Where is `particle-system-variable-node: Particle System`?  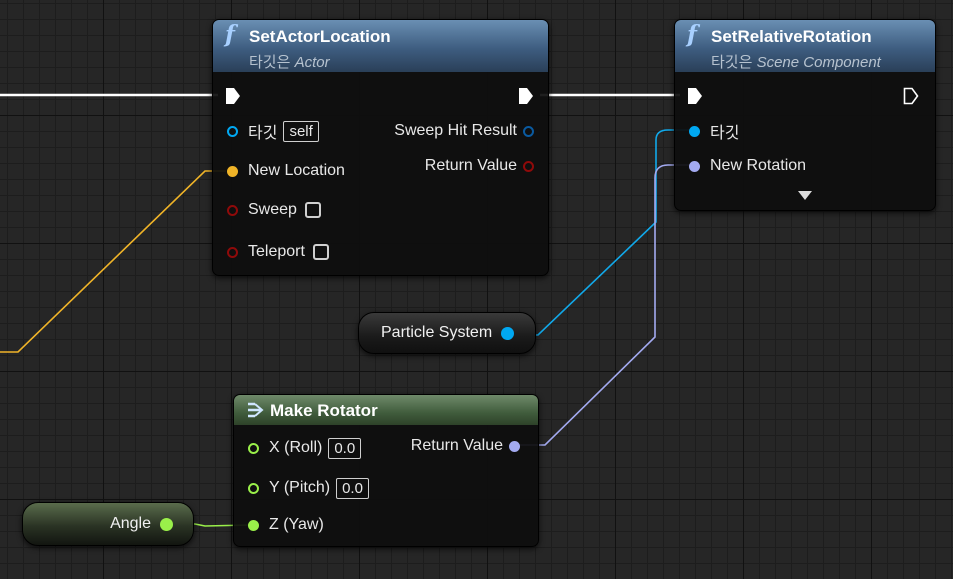
particle-system-variable-node: Particle System is located at coordinates (447, 333).